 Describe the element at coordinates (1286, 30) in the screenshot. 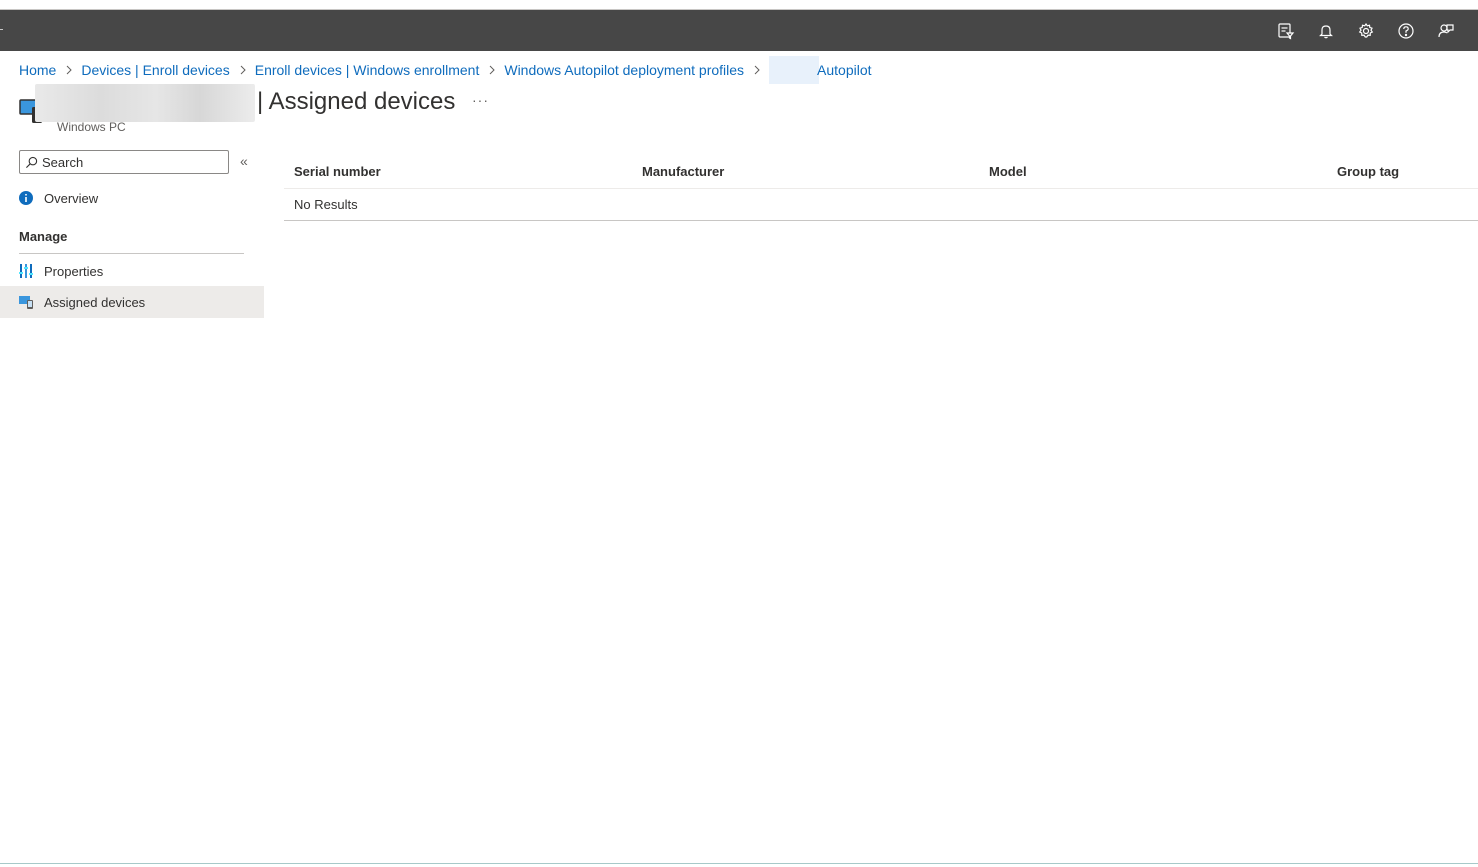

I see `portal-filter-icon` at that location.